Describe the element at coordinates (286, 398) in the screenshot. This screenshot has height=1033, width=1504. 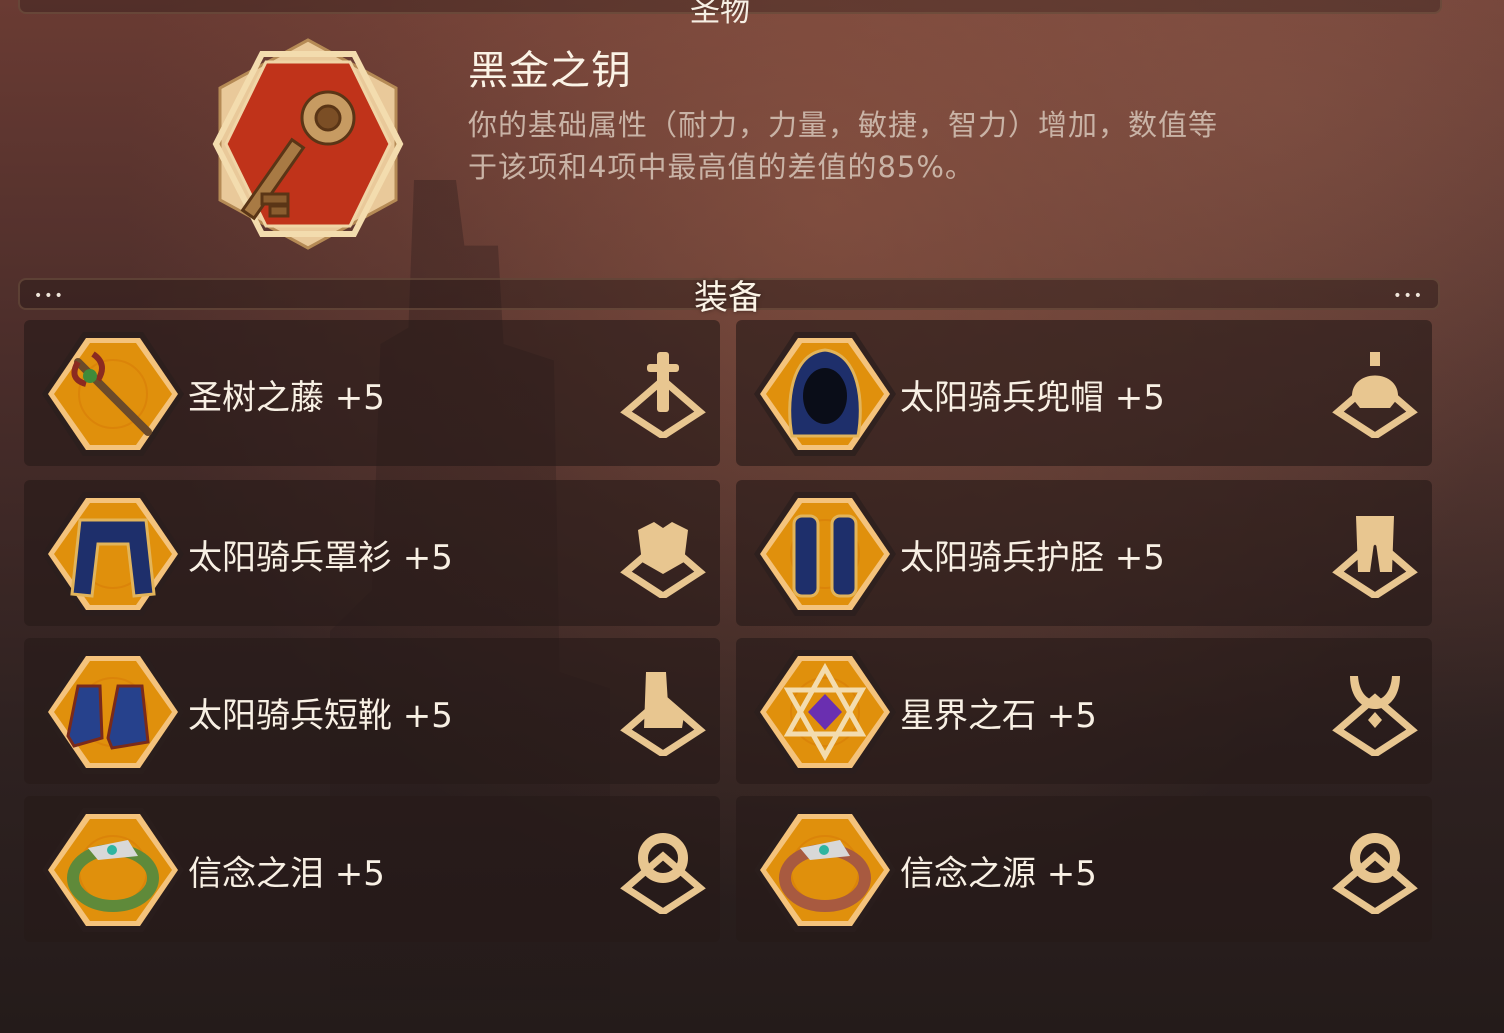
I see `equipment-name: 圣树之藤 +5` at that location.